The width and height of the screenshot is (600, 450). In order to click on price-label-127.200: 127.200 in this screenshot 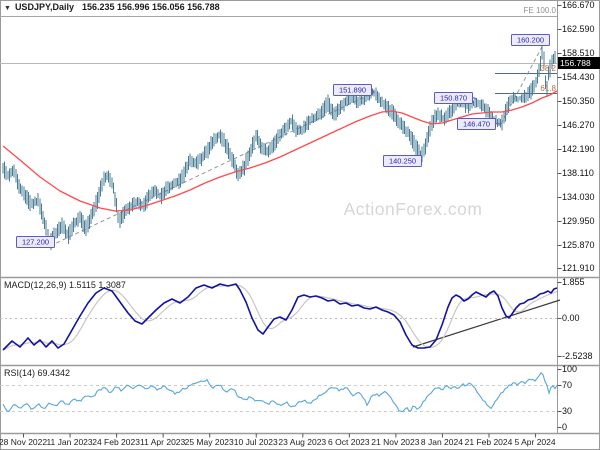, I will do `click(35, 242)`.